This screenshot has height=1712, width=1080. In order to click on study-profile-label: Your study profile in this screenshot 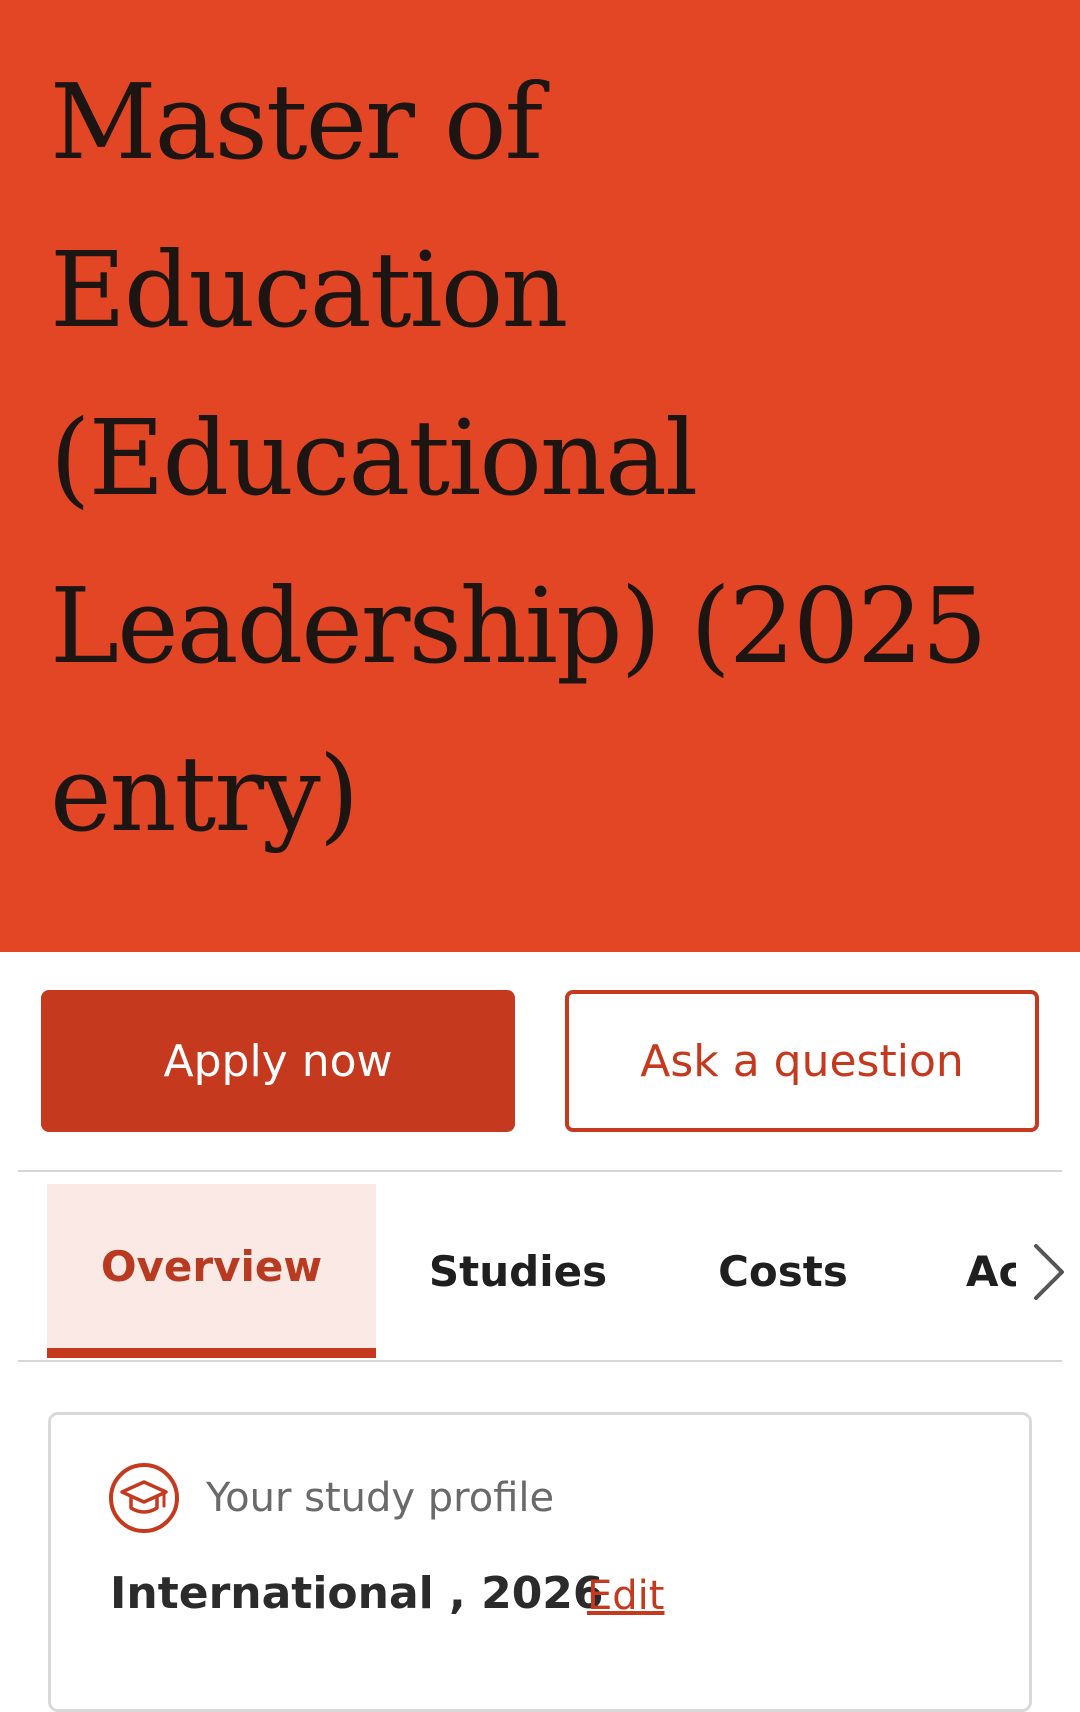, I will do `click(380, 1498)`.